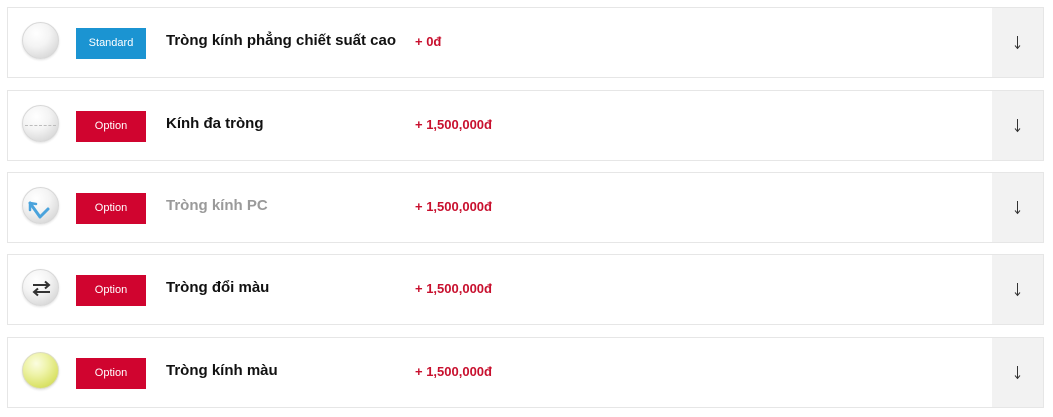 This screenshot has width=1053, height=417. What do you see at coordinates (40, 370) in the screenshot?
I see `tinted-lens-icon` at bounding box center [40, 370].